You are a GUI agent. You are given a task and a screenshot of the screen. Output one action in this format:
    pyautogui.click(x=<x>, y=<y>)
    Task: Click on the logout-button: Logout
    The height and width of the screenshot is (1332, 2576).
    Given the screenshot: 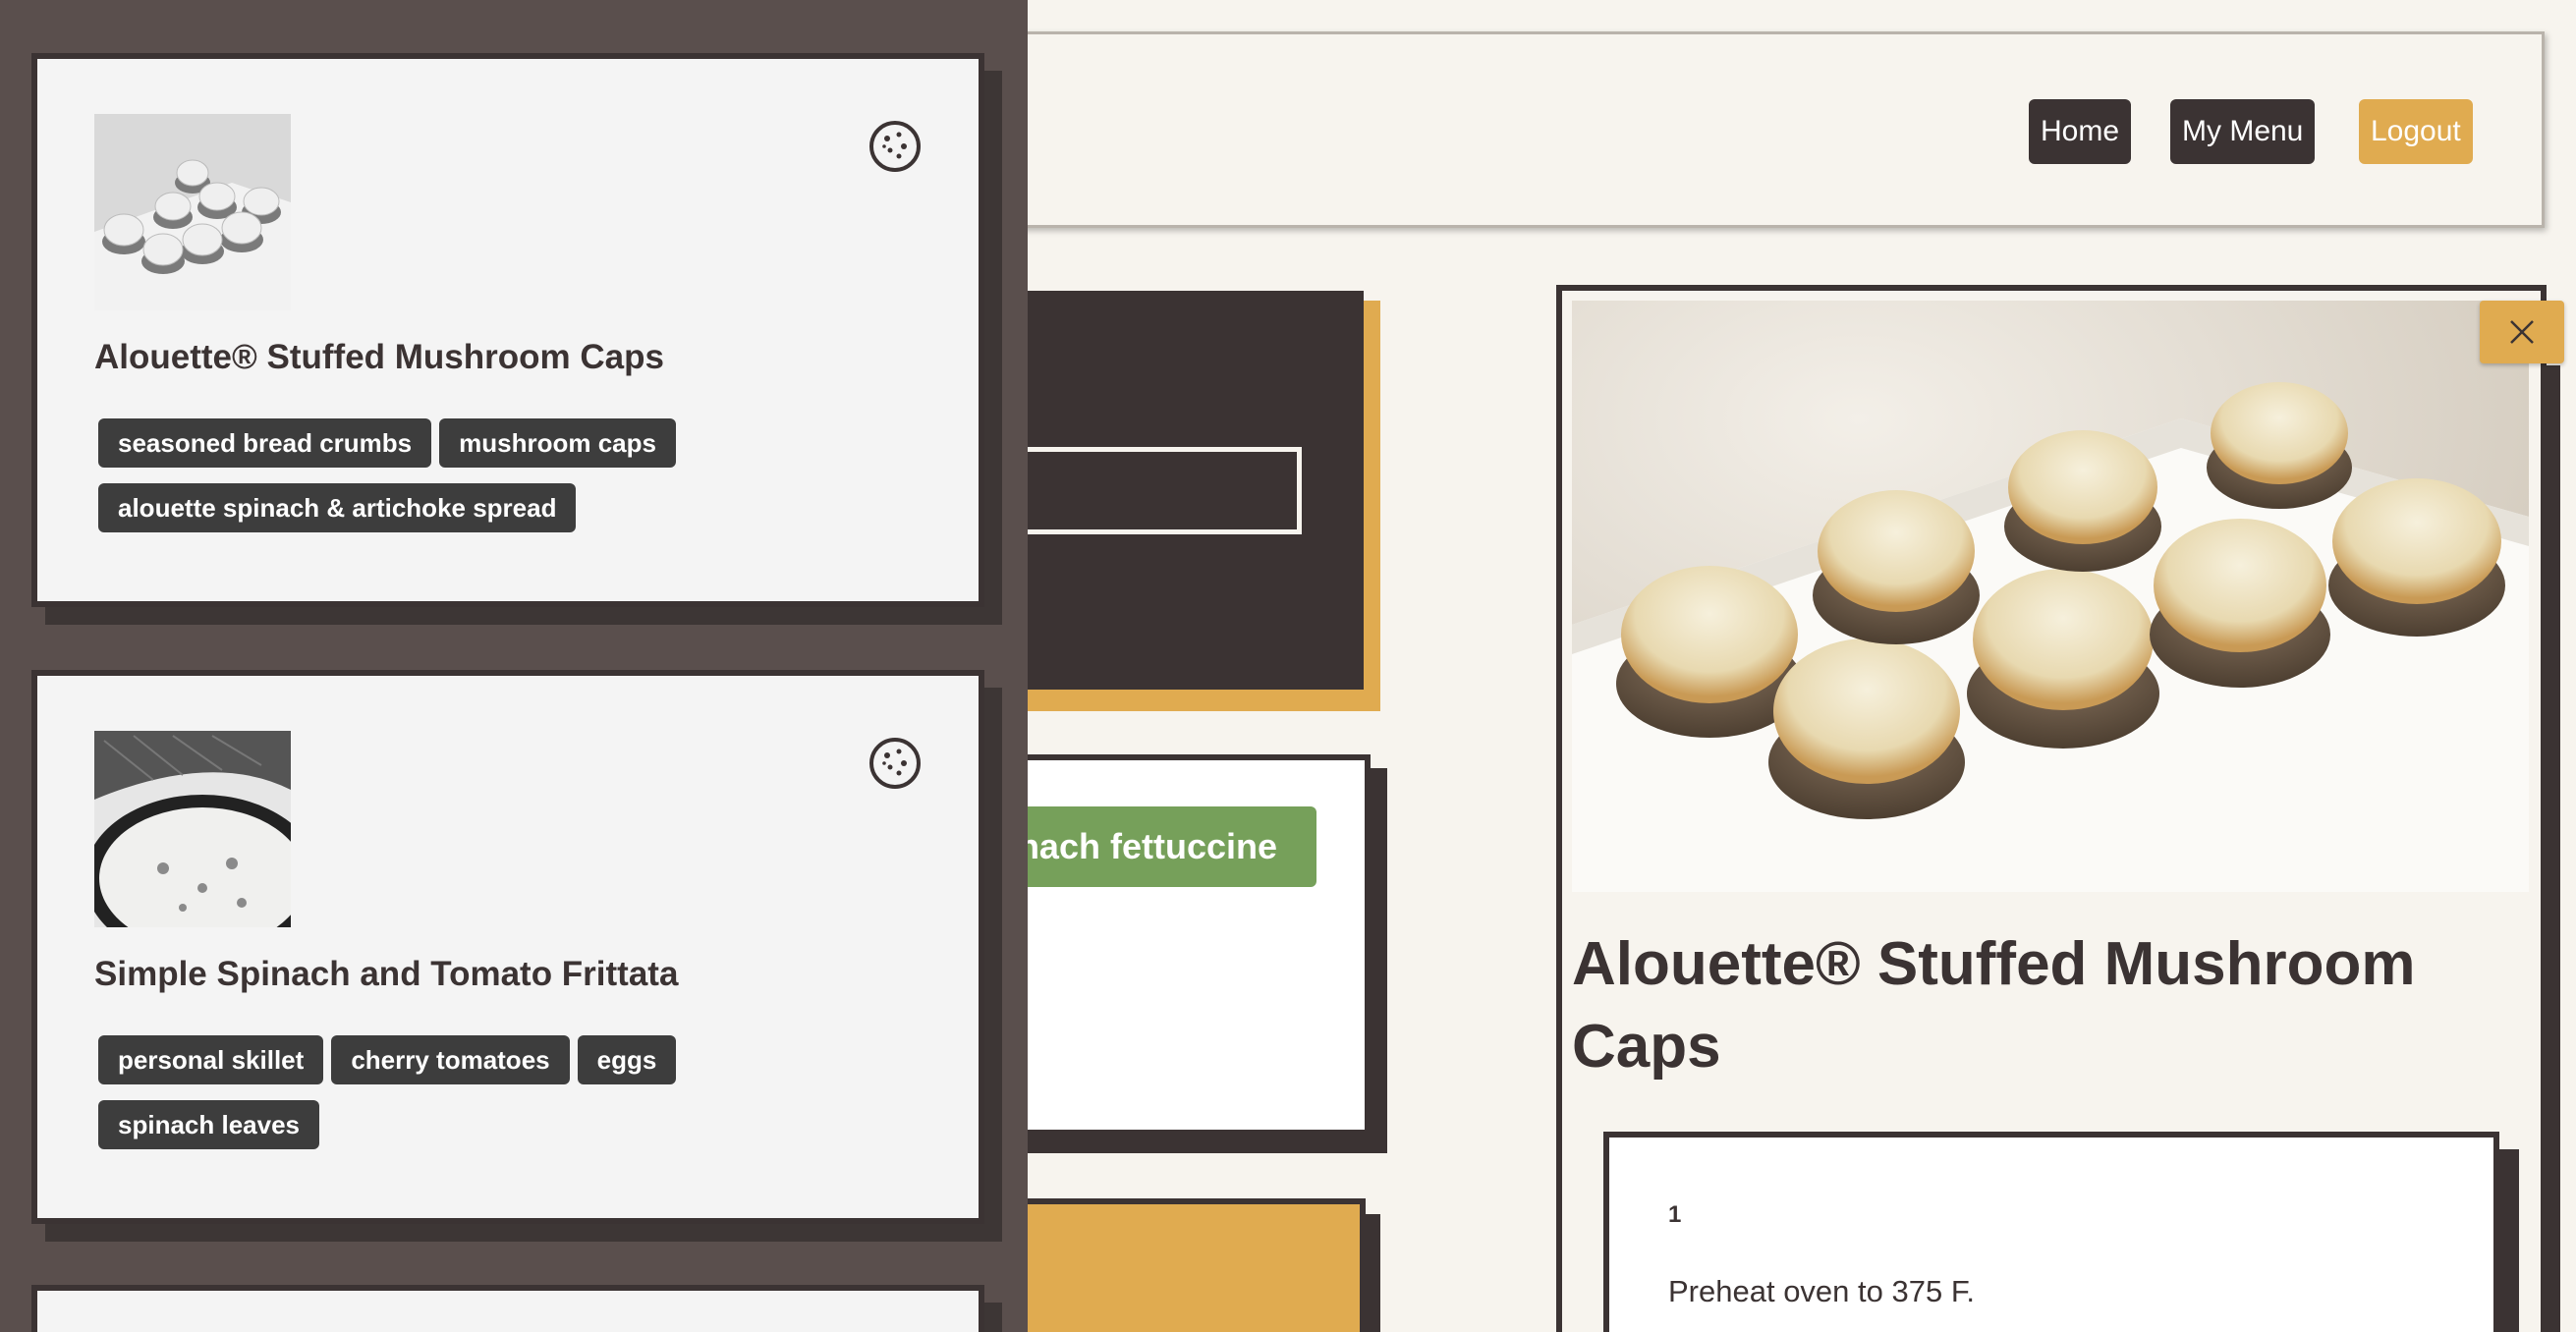 What is the action you would take?
    pyautogui.click(x=2416, y=131)
    